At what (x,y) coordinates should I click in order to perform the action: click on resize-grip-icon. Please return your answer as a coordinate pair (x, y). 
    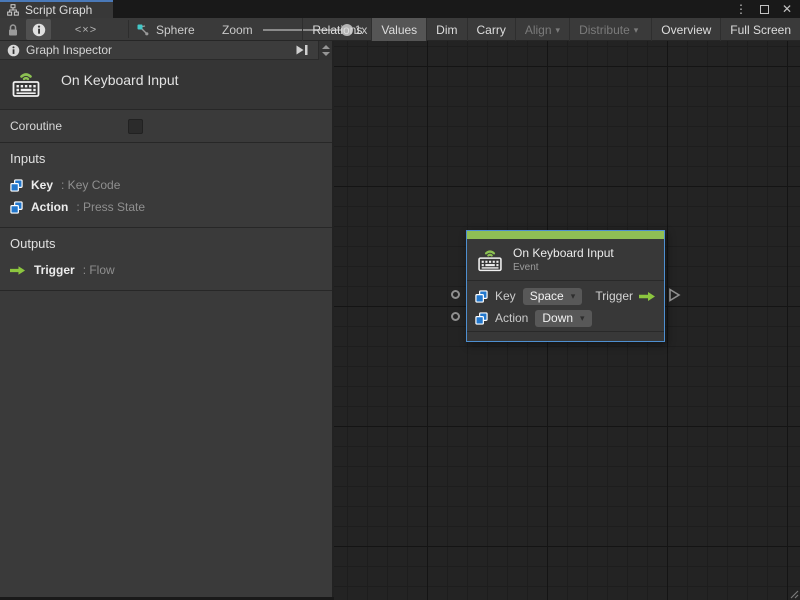
    Looking at the image, I should click on (794, 594).